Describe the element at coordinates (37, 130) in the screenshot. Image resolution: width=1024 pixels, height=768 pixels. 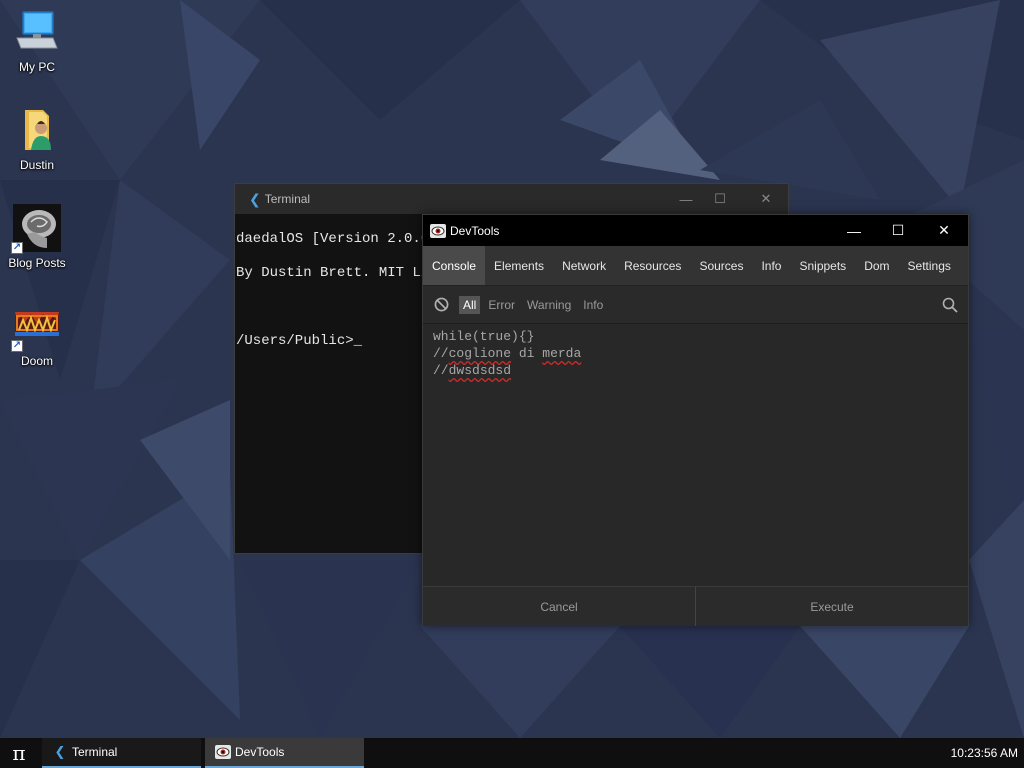
I see `user-folder-icon` at that location.